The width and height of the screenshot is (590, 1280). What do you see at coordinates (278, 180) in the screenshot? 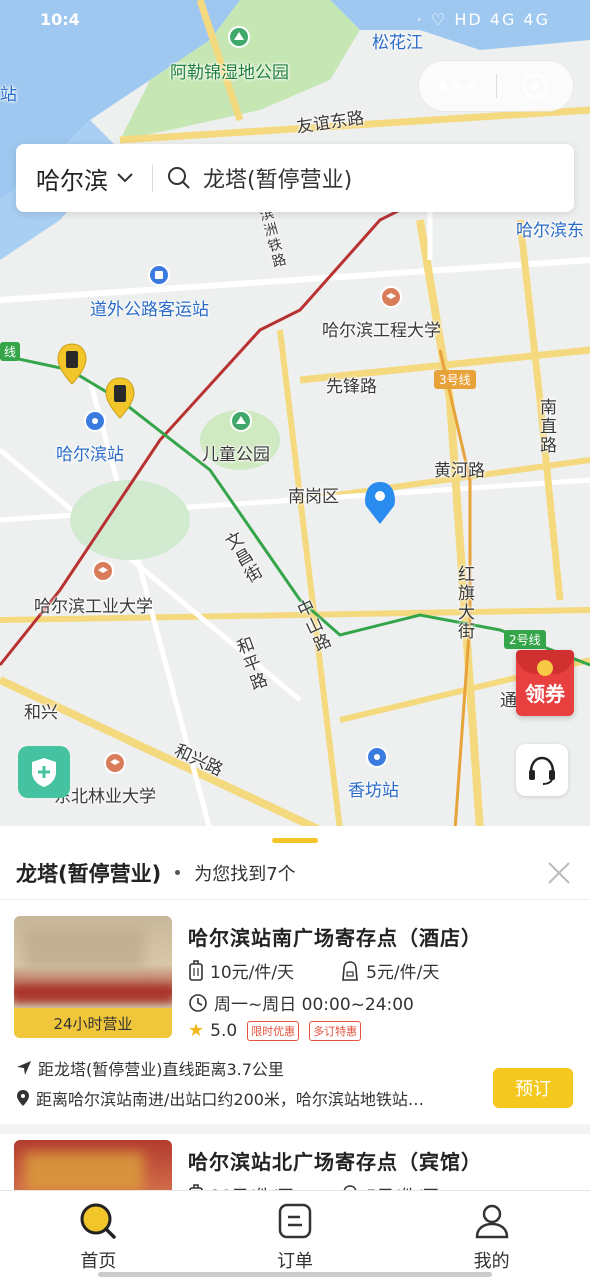
I see `search-query: 龙塔(暂停营业)` at bounding box center [278, 180].